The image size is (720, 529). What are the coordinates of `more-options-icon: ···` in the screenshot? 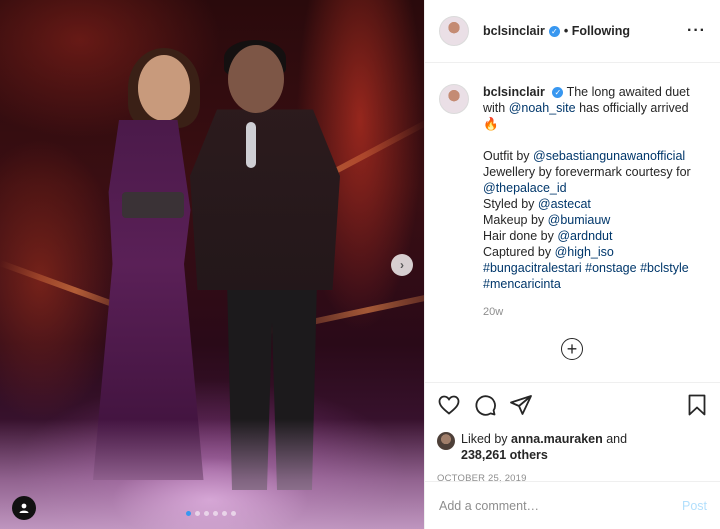 It's located at (696, 31).